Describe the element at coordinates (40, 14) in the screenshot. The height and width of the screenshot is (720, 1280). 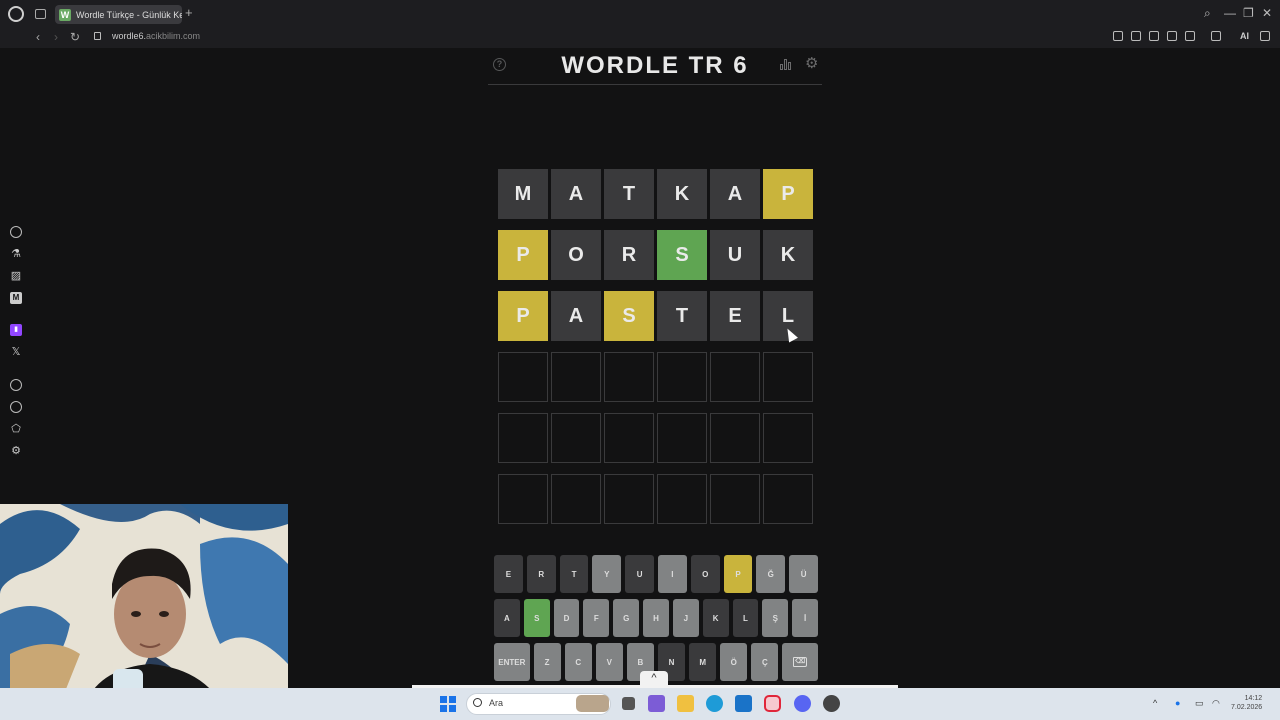
I see `tab-switcher-icon` at that location.